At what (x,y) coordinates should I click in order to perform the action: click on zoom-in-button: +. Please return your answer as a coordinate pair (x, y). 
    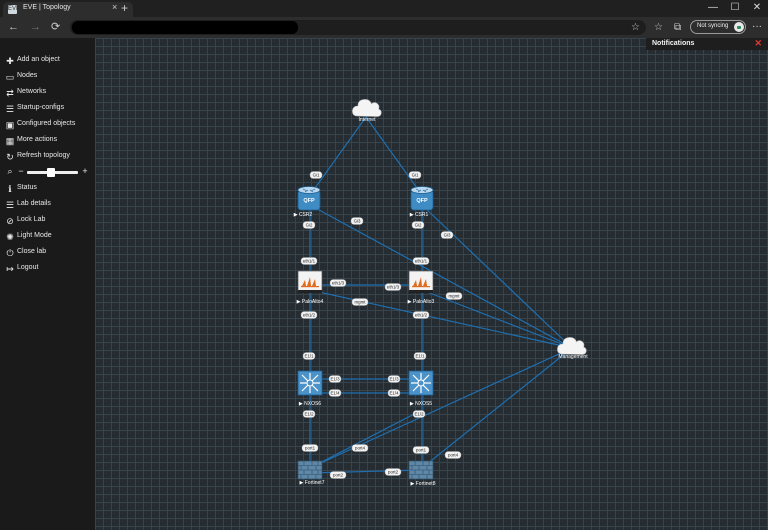
    Looking at the image, I should click on (85, 171).